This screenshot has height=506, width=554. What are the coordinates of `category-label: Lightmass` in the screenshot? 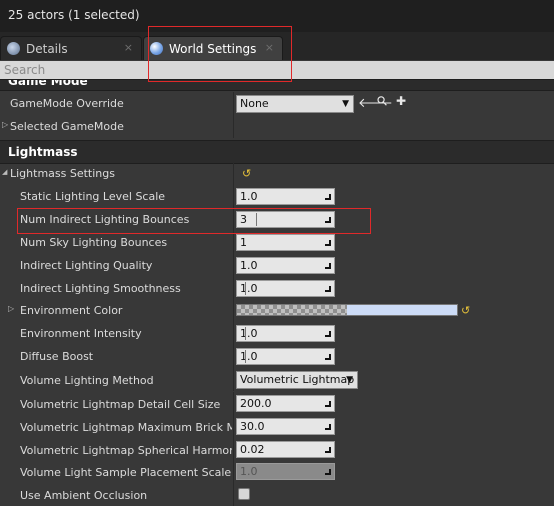 It's located at (43, 152).